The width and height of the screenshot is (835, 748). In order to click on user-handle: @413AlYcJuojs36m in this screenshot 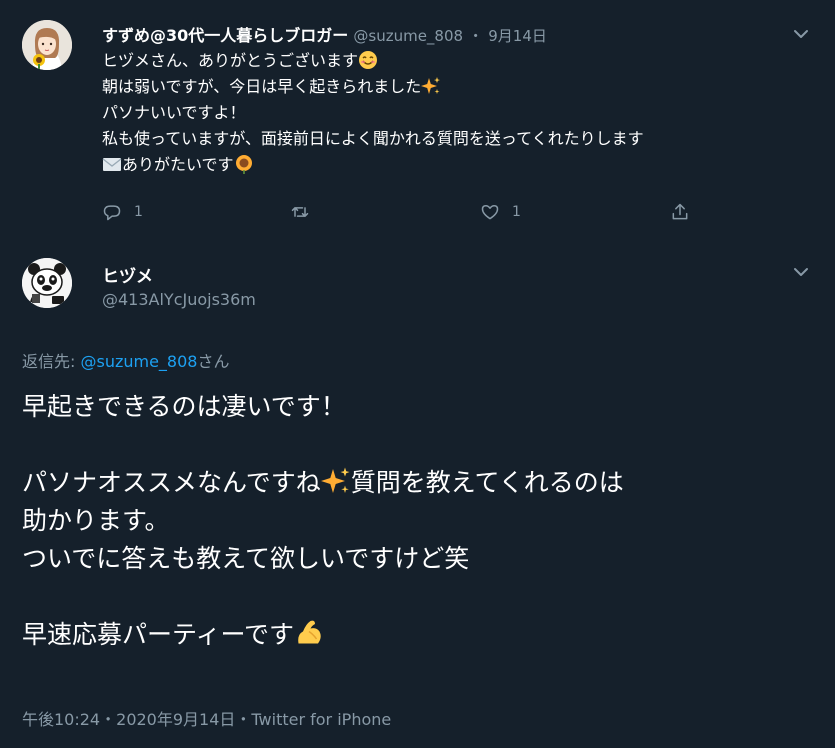, I will do `click(179, 299)`.